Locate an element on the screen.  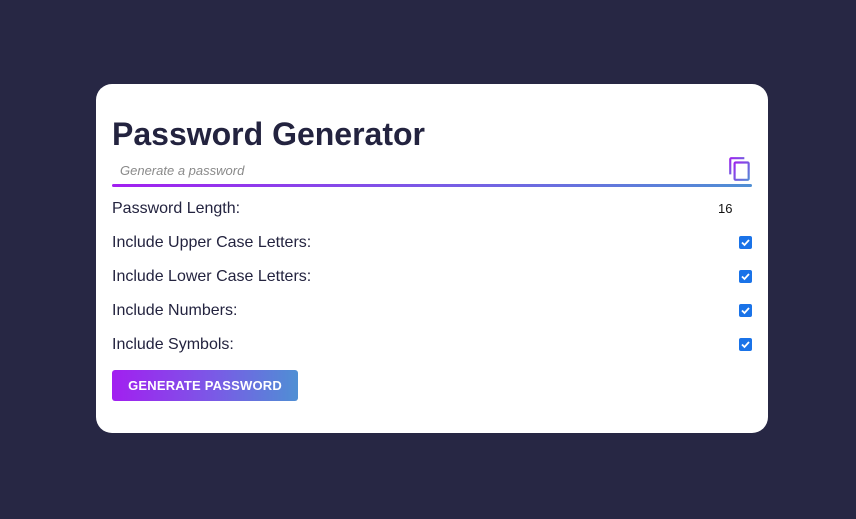
lowercase-row: Include Lower Case Letters: is located at coordinates (432, 277).